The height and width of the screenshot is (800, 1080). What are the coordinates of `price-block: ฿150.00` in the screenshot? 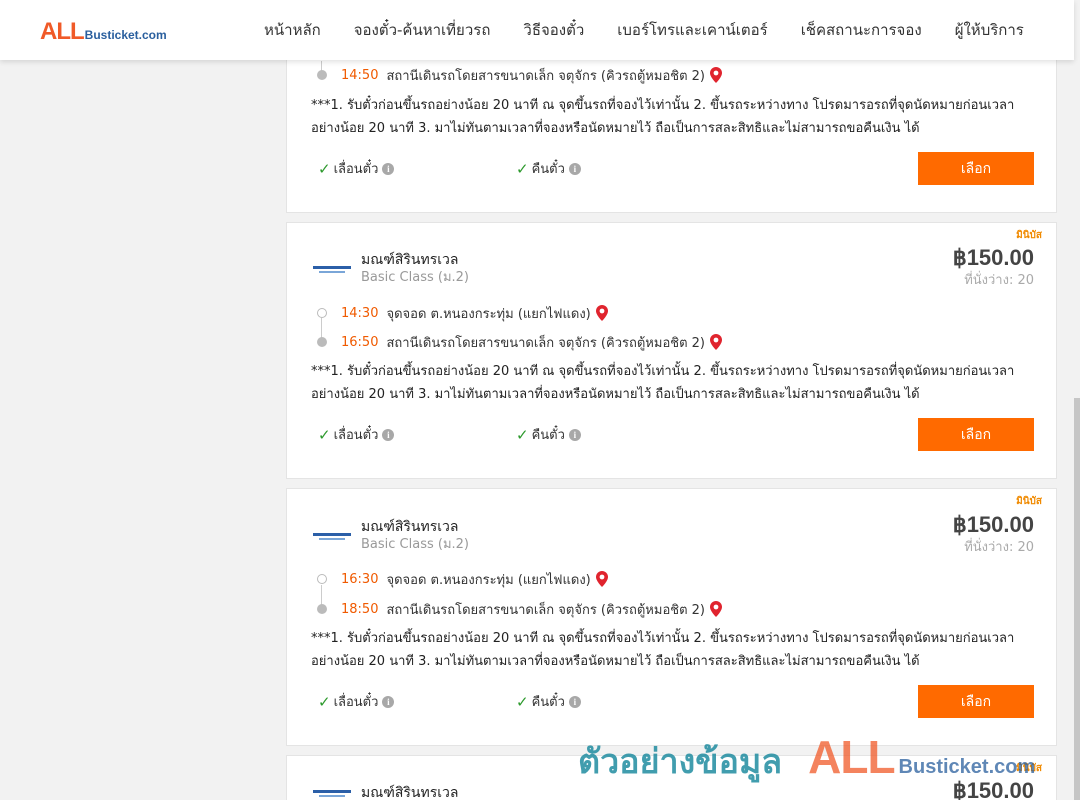 It's located at (993, 788).